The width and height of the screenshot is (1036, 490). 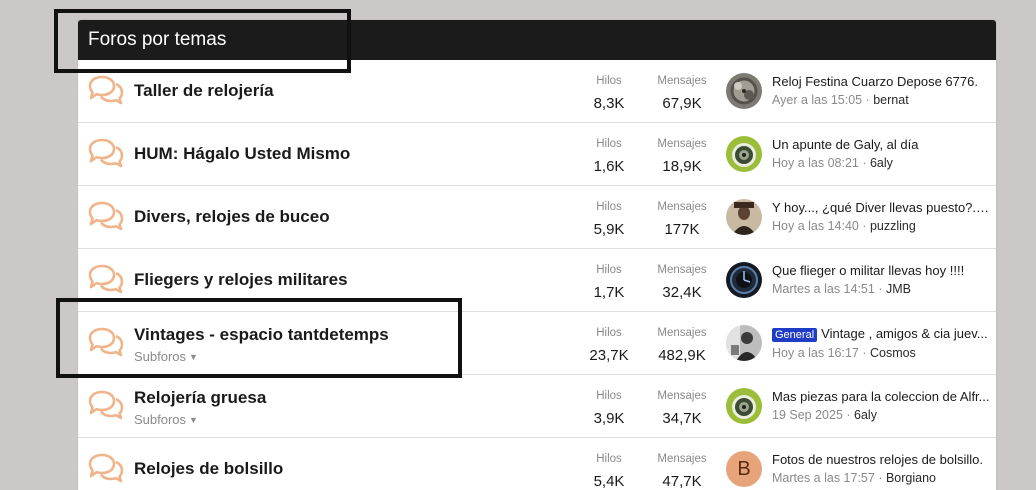 What do you see at coordinates (682, 408) in the screenshot?
I see `messages-stat: Mensajes 34,7K` at bounding box center [682, 408].